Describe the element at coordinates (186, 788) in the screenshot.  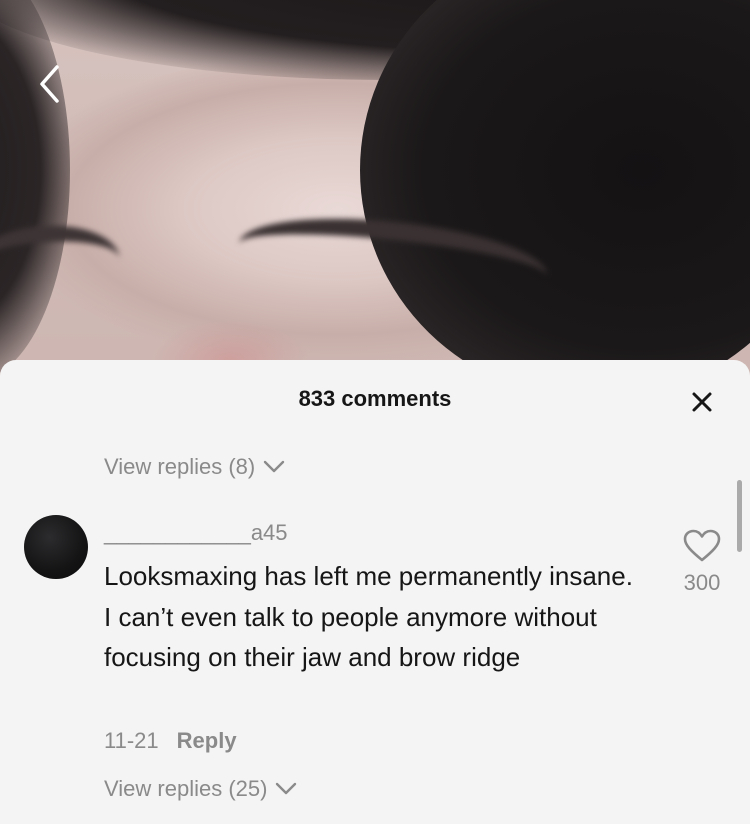
I see `view-replies-label: View replies (25)` at that location.